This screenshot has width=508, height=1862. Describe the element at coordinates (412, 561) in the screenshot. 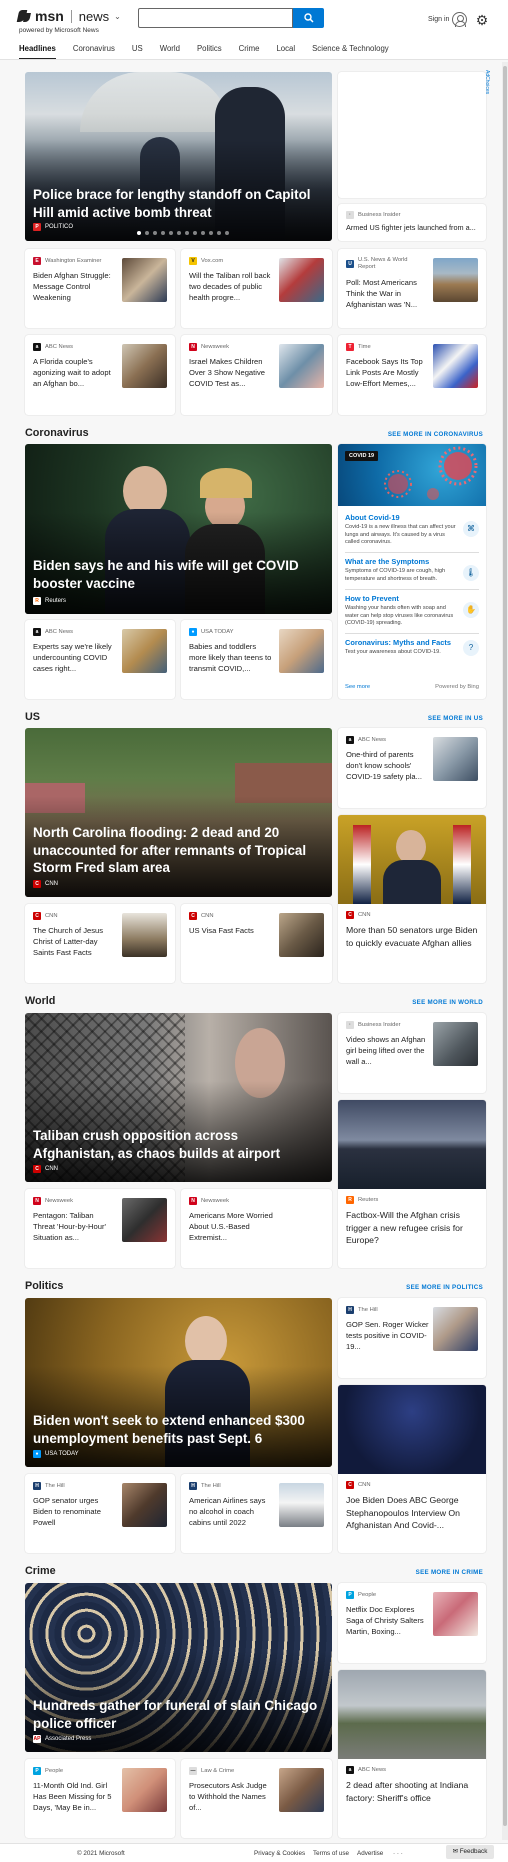

I see `covid-item-title: What are the Symptoms` at that location.